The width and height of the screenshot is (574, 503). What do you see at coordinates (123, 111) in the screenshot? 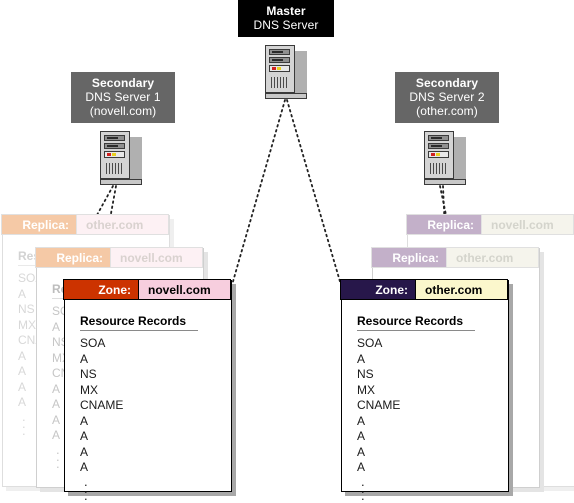
I see `secondary-server-1-domain: (novell.com)` at bounding box center [123, 111].